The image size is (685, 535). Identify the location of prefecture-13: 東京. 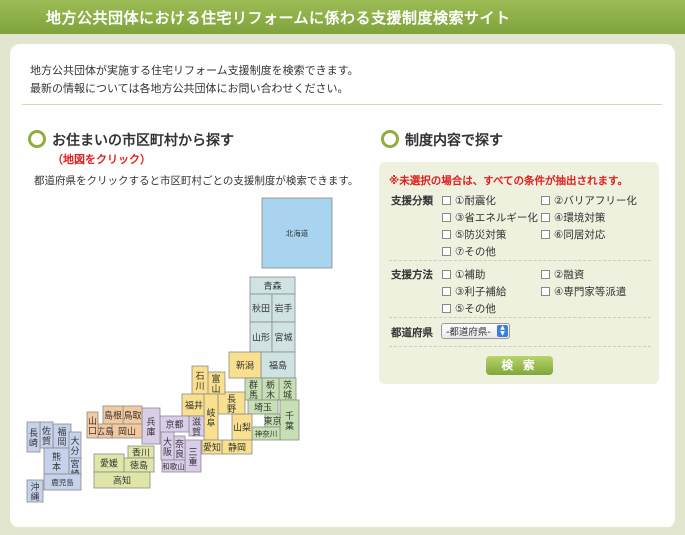
(272, 420).